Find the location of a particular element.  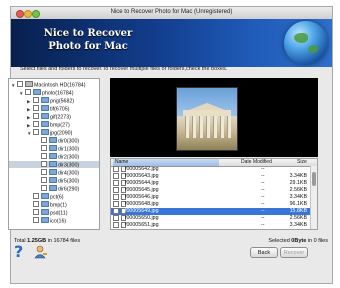

tree-item-label: pct(6) is located at coordinates (57, 197).